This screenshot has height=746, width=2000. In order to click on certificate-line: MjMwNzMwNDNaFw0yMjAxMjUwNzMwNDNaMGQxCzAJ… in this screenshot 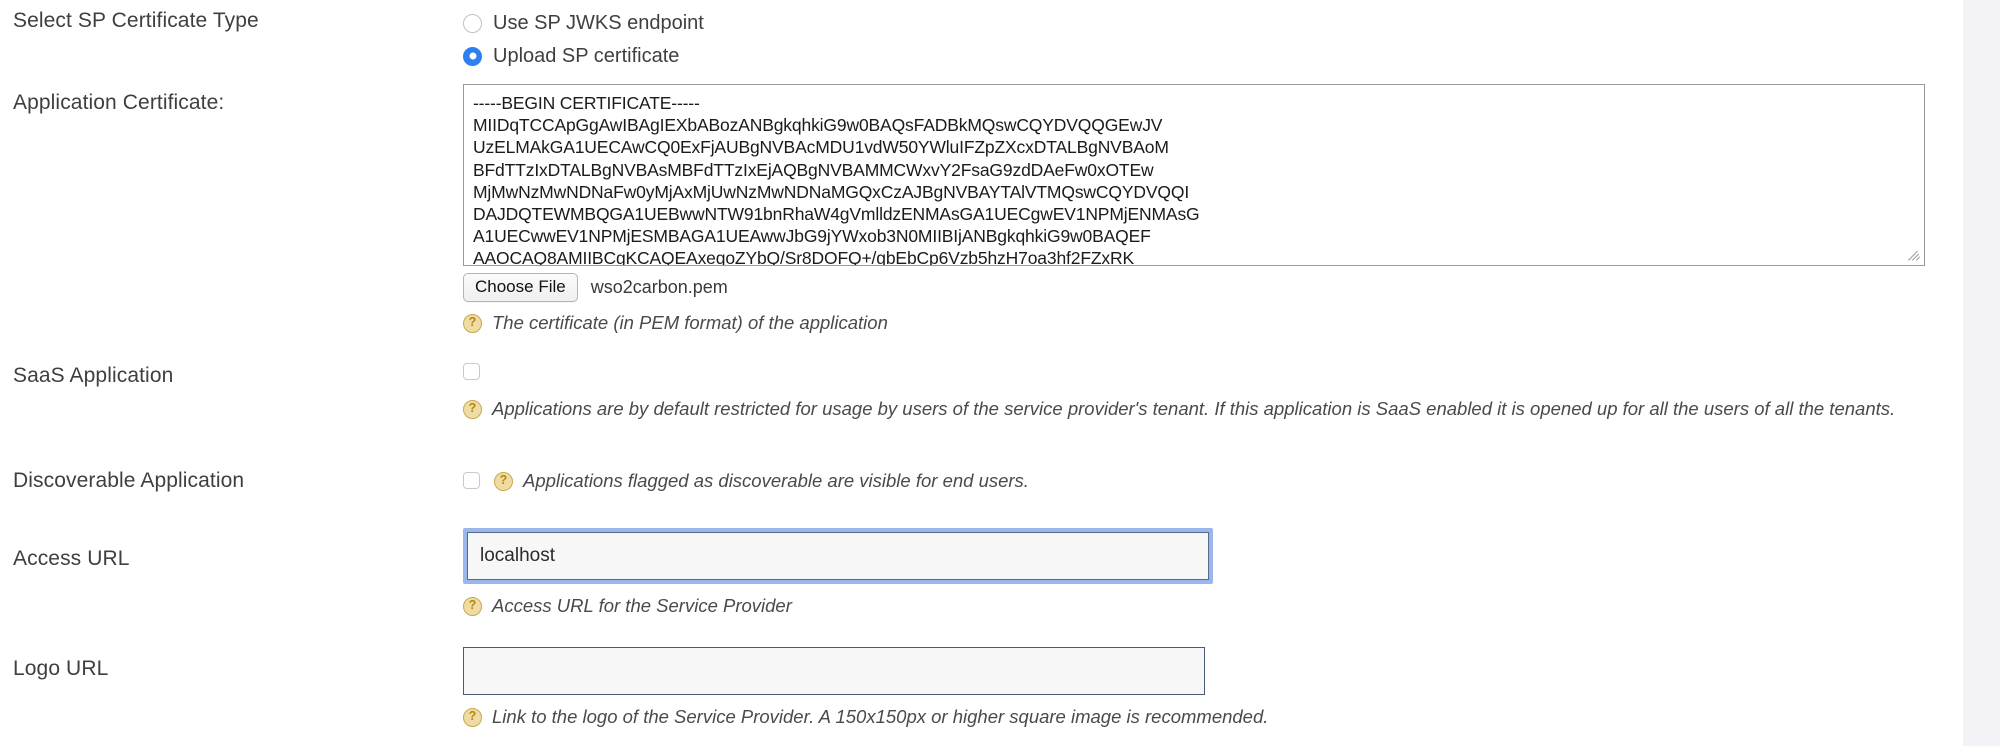, I will do `click(831, 191)`.